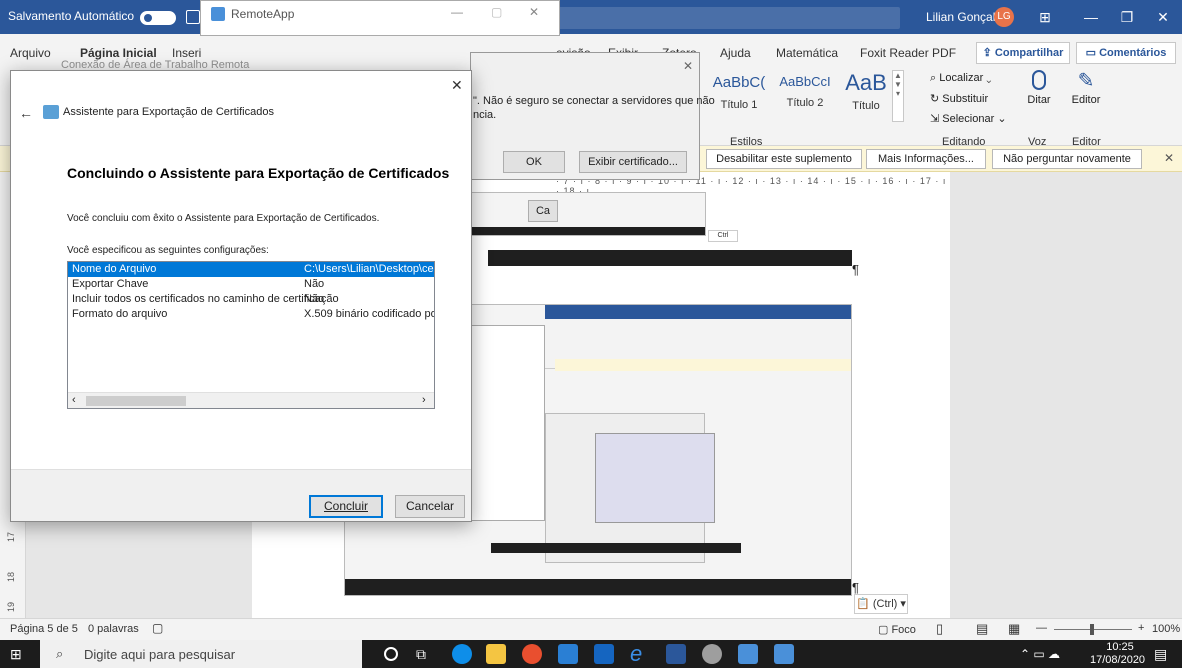 The width and height of the screenshot is (1182, 668). What do you see at coordinates (496, 12) in the screenshot?
I see `remoteapp-maximize-icon: ▢` at bounding box center [496, 12].